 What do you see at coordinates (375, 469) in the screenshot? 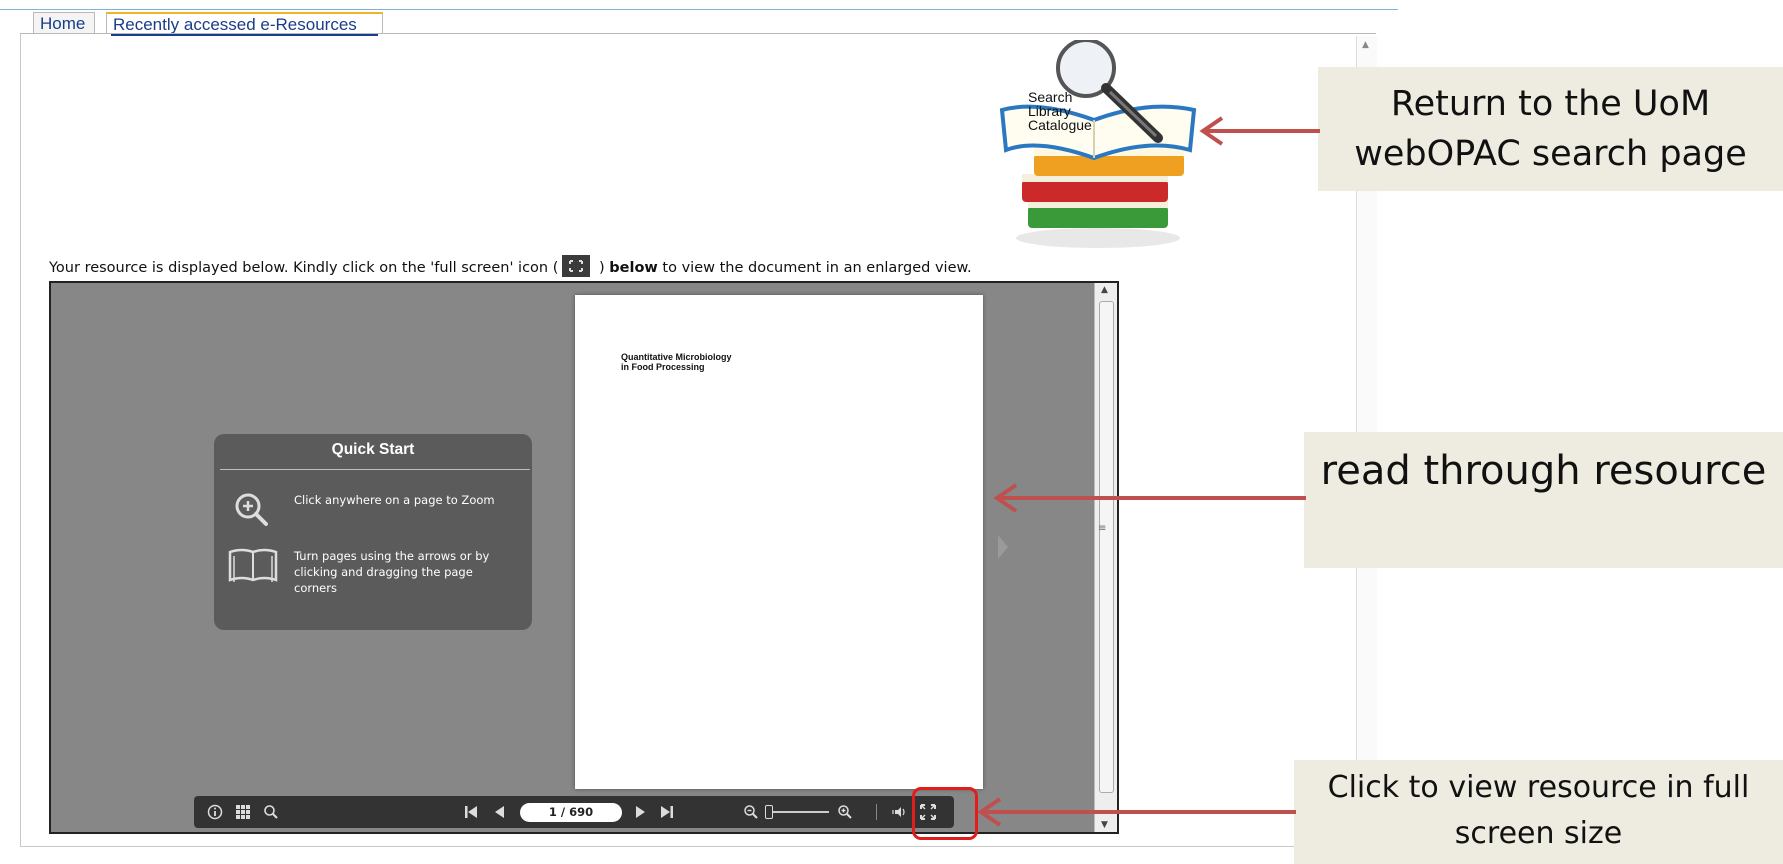
I see `quick-start-divider` at bounding box center [375, 469].